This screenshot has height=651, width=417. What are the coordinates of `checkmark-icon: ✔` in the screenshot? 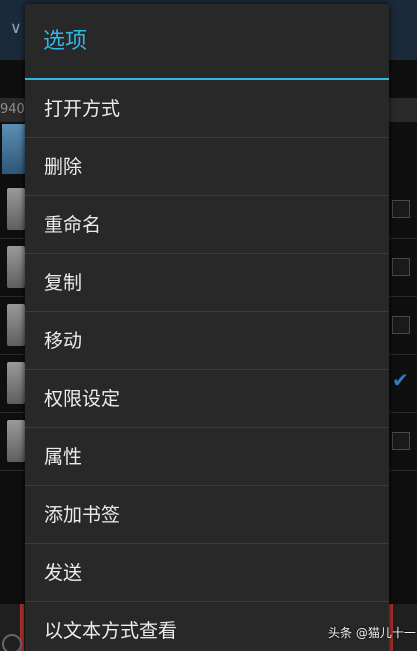 It's located at (400, 380).